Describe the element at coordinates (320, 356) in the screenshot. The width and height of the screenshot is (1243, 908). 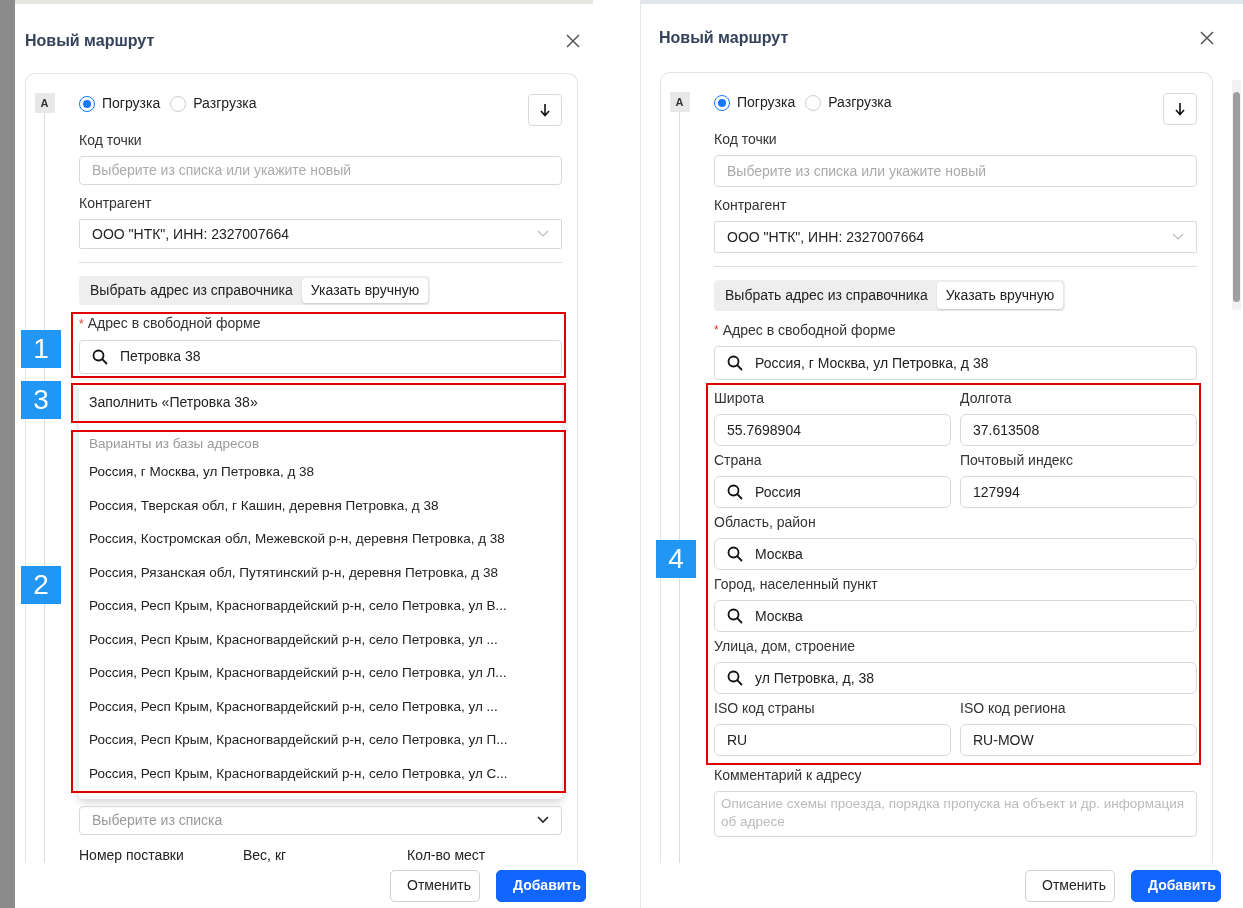
I see `search-field: Петровка 38` at that location.